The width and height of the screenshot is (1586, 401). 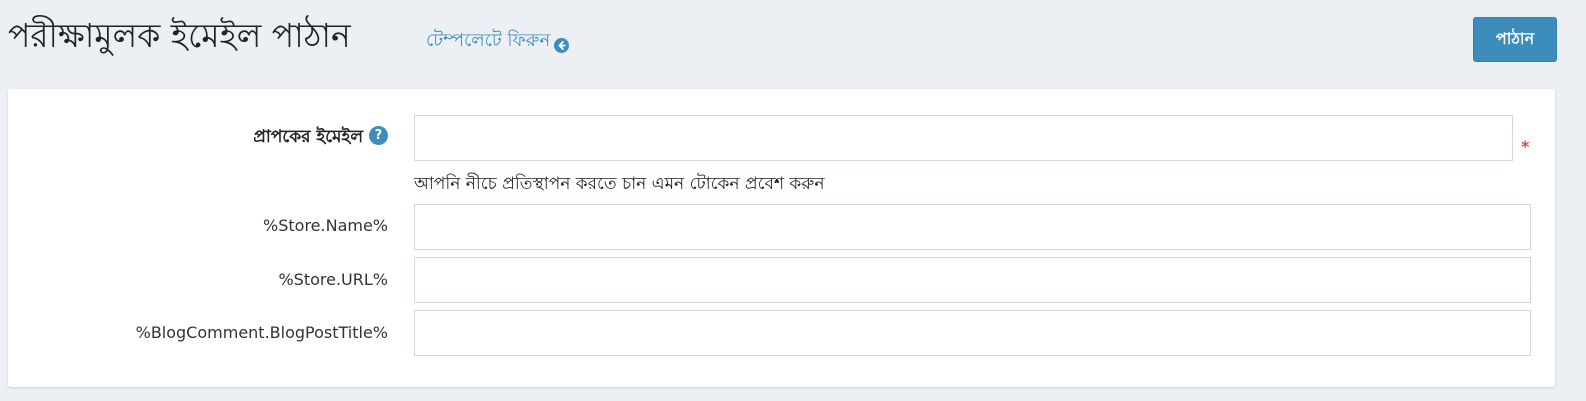 I want to click on token-input-store-name, so click(x=972, y=227).